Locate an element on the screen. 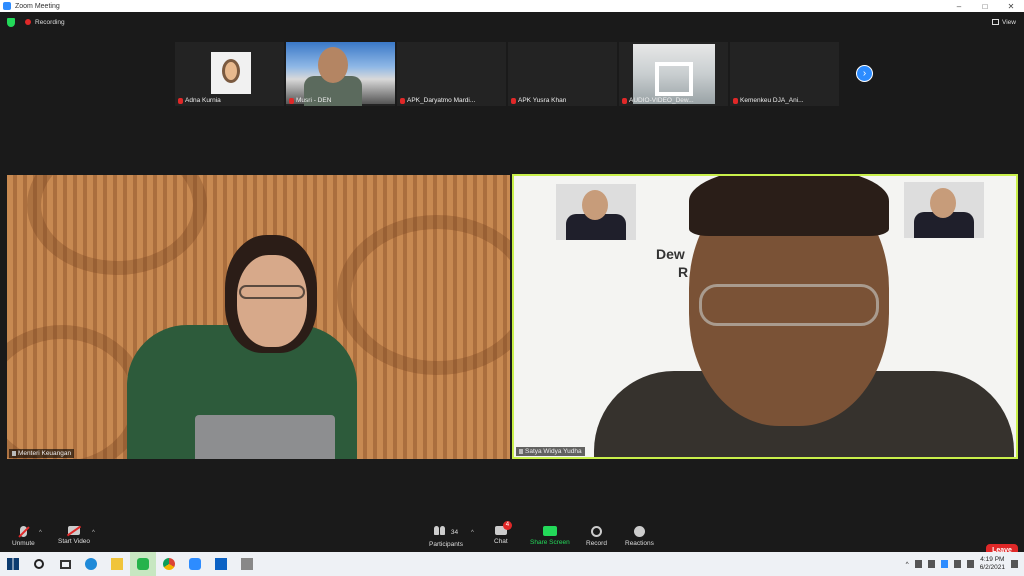 The height and width of the screenshot is (576, 1024). mail-icon is located at coordinates (221, 564).